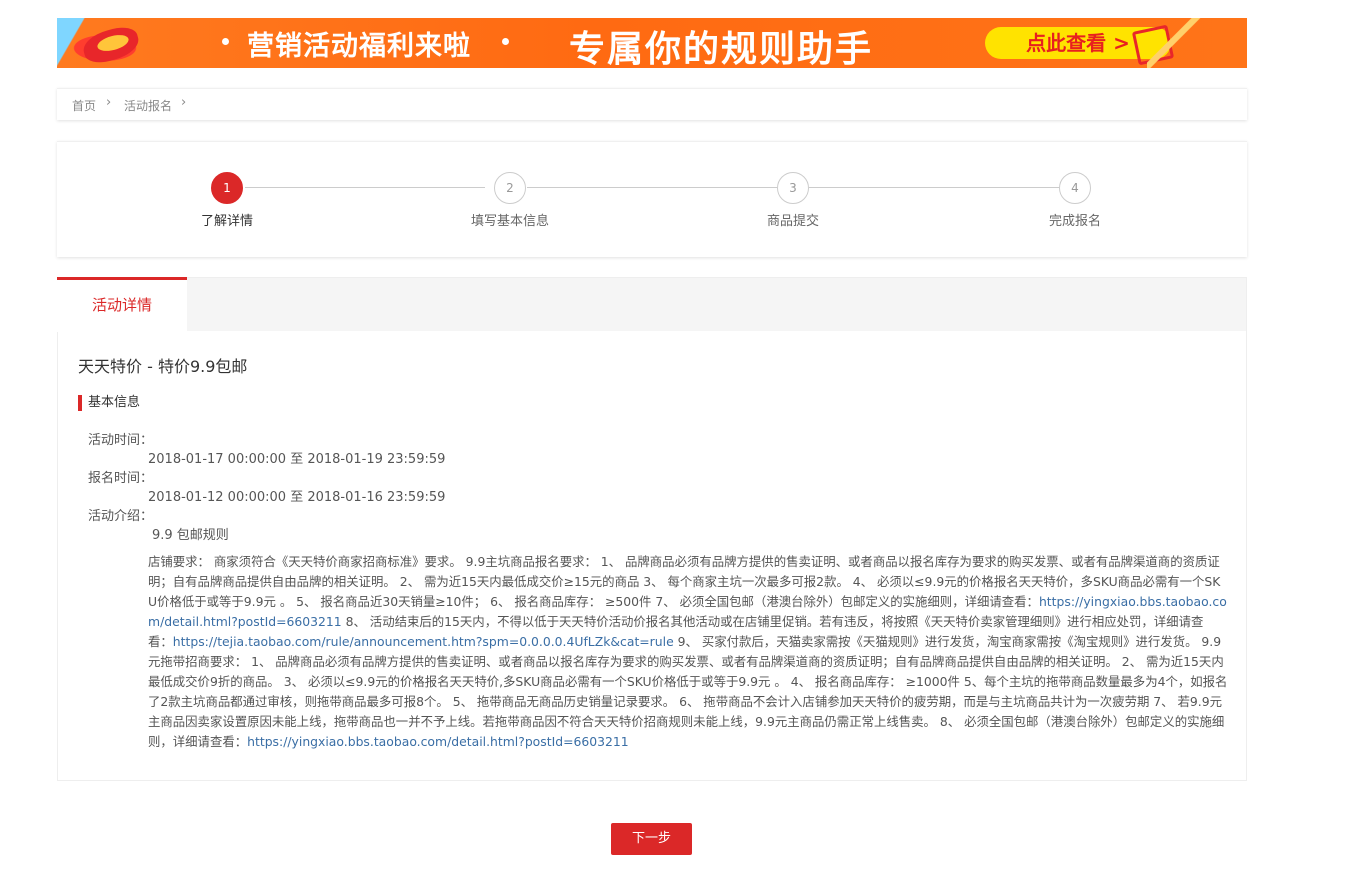 The width and height of the screenshot is (1346, 875). Describe the element at coordinates (121, 440) in the screenshot. I see `activity-time-label: 活动时间：` at that location.